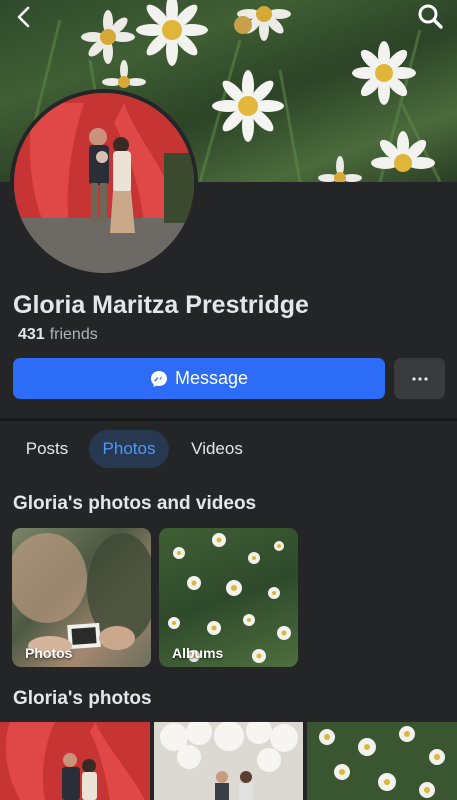 This screenshot has height=800, width=457. I want to click on back-button, so click(25, 17).